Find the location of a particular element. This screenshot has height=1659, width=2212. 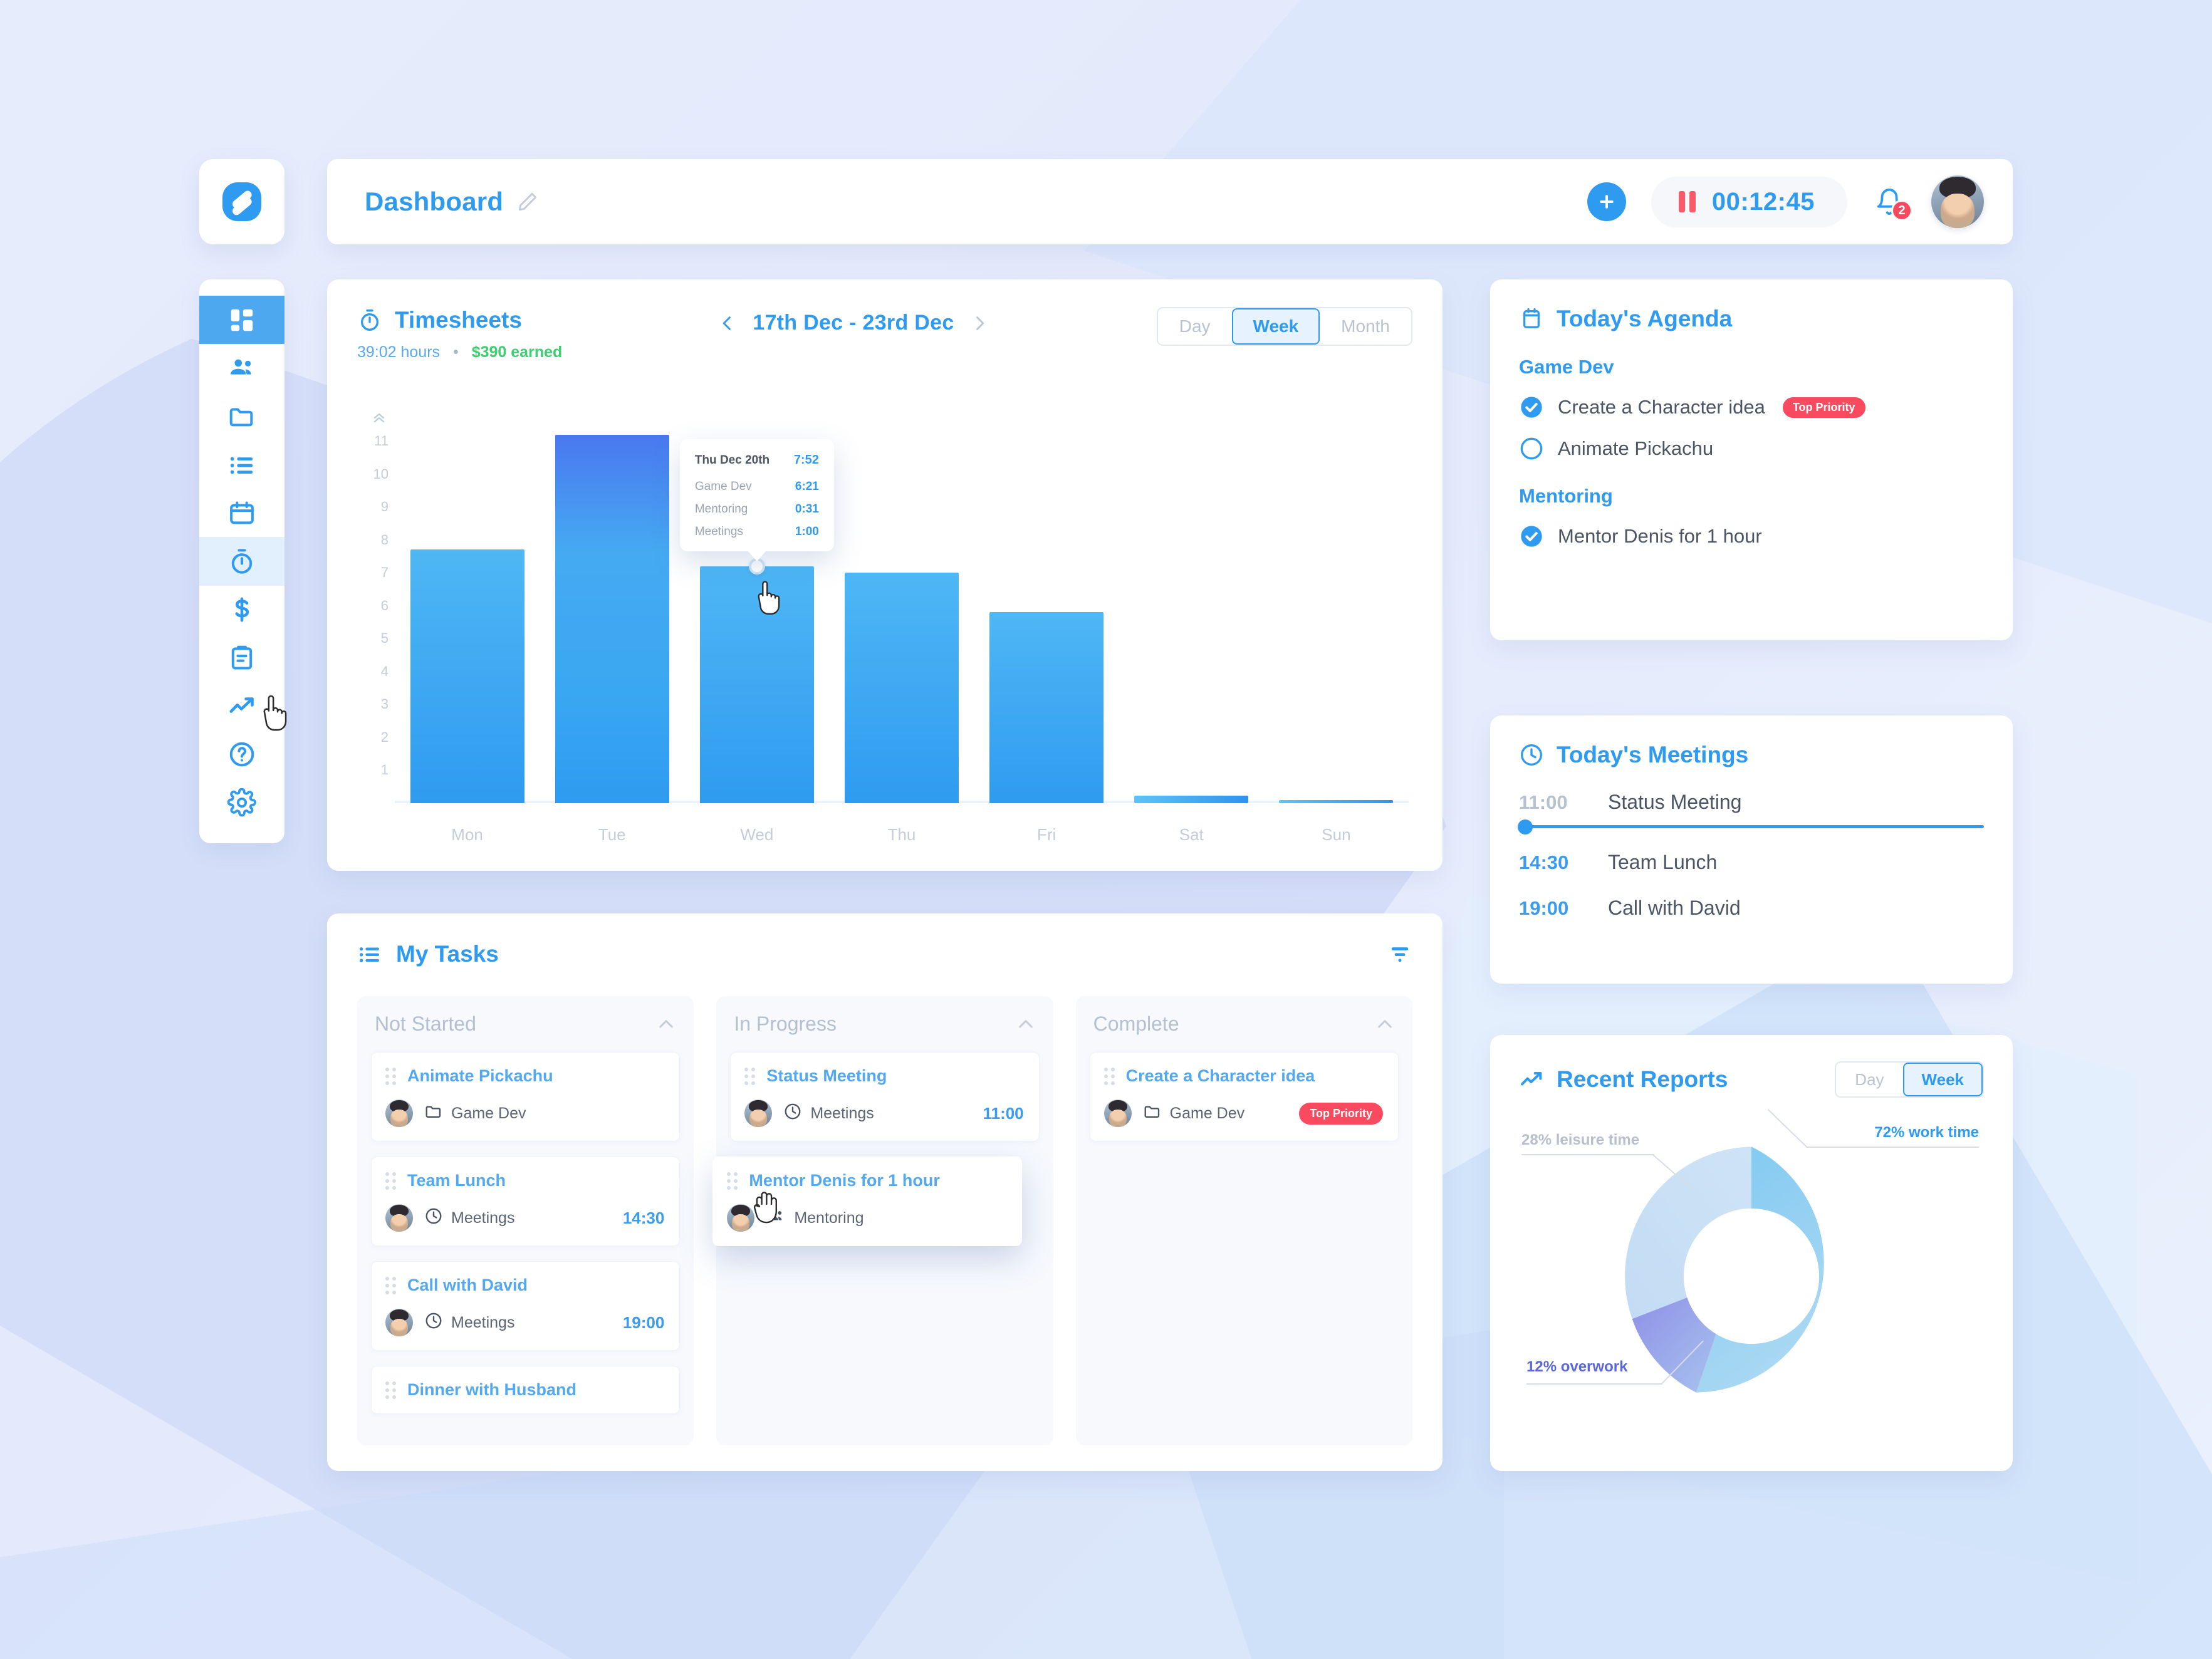

add-button is located at coordinates (1606, 202).